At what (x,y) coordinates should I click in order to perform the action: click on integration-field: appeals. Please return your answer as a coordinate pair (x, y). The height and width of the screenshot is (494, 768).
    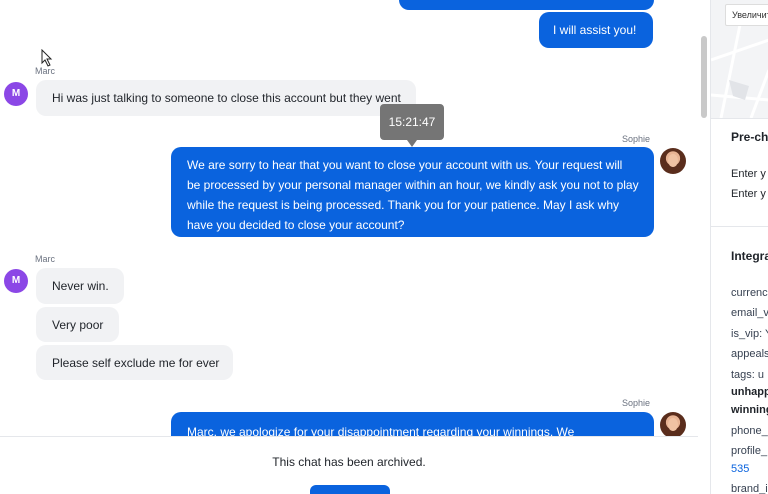
    Looking at the image, I should click on (749, 354).